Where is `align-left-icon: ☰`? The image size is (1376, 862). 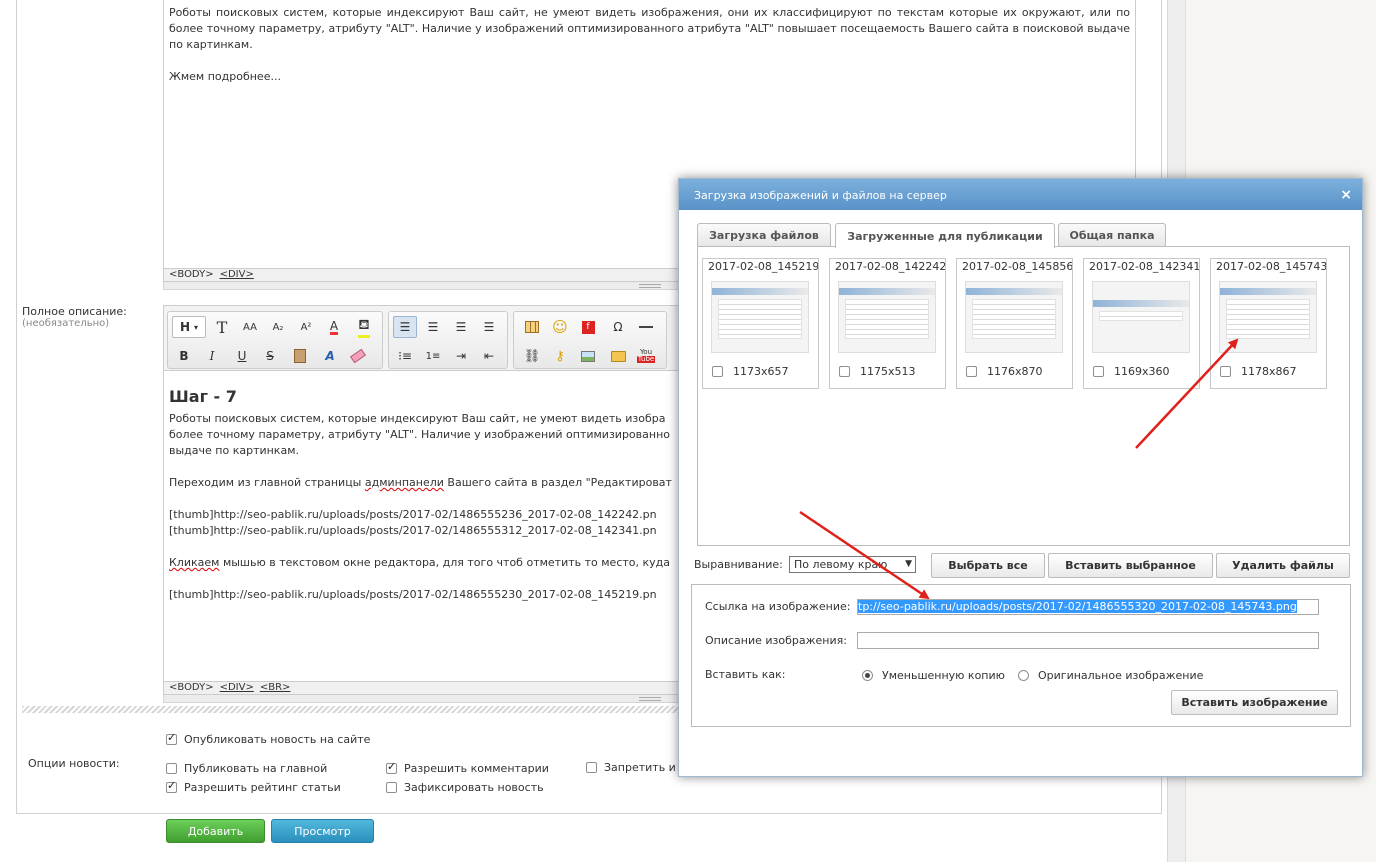 align-left-icon: ☰ is located at coordinates (405, 327).